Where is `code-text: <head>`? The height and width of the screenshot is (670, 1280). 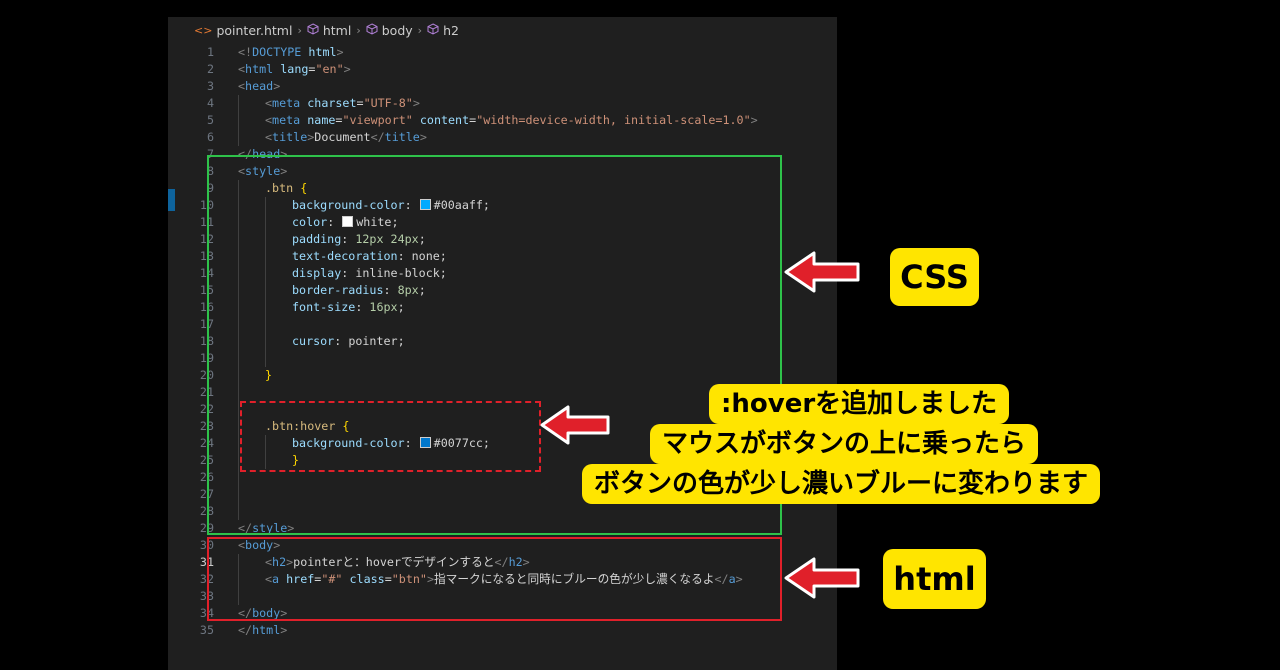 code-text: <head> is located at coordinates (259, 86).